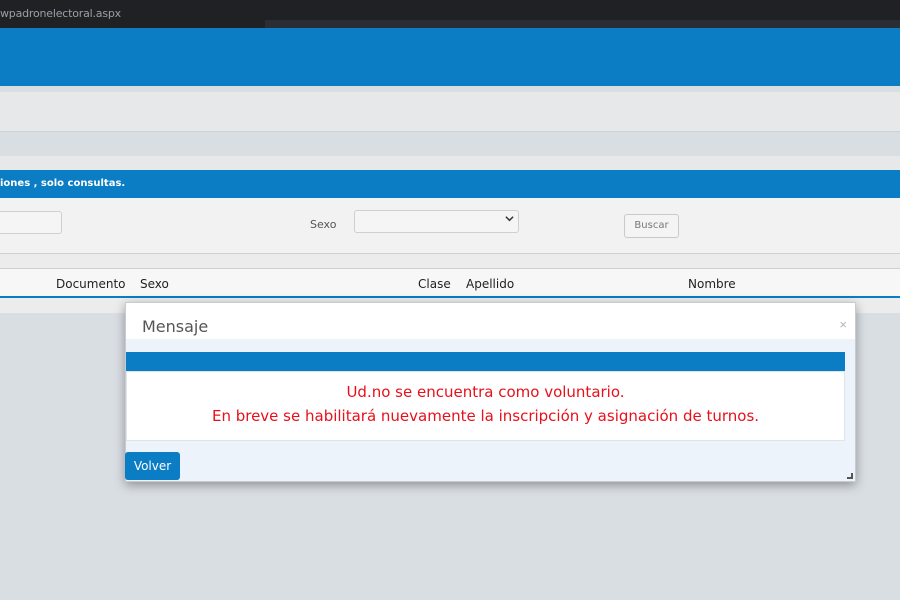  What do you see at coordinates (450, 112) in the screenshot?
I see `nav-band` at bounding box center [450, 112].